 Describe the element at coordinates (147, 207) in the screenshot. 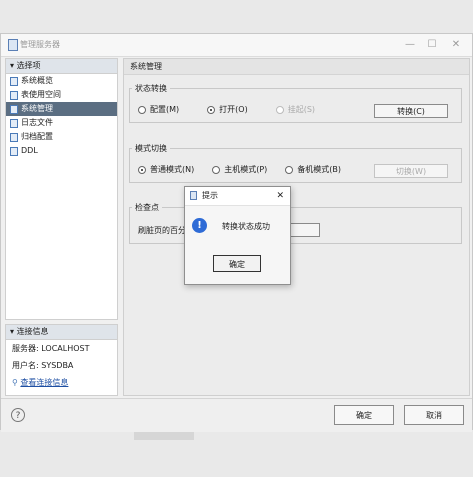

I see `checkpoint-legend: 检查点` at that location.